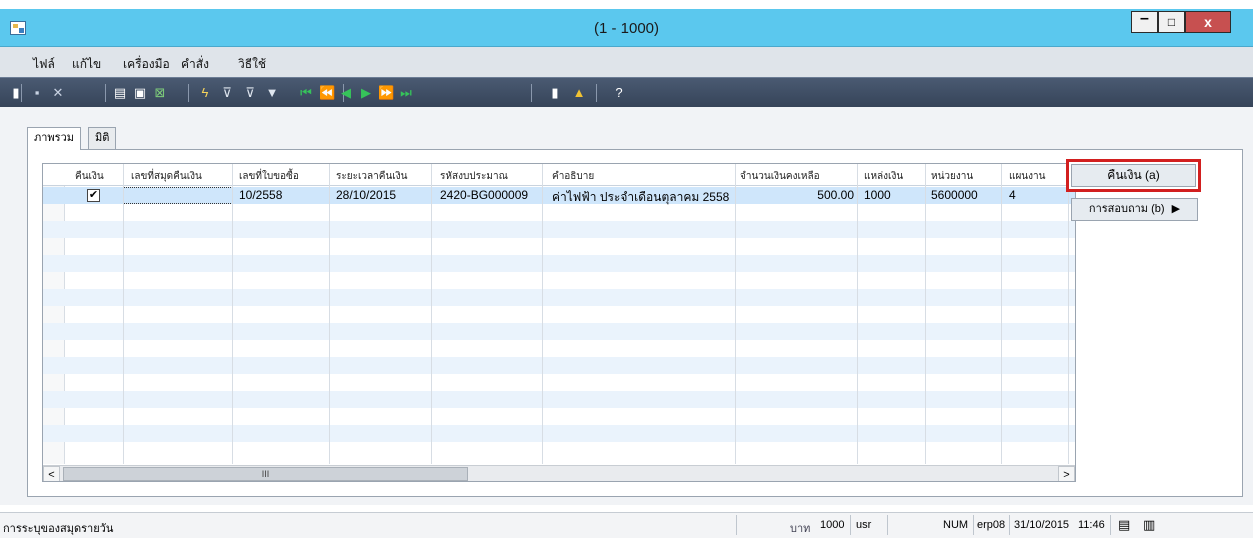  I want to click on date-value: 31/10/2015, so click(1042, 525).